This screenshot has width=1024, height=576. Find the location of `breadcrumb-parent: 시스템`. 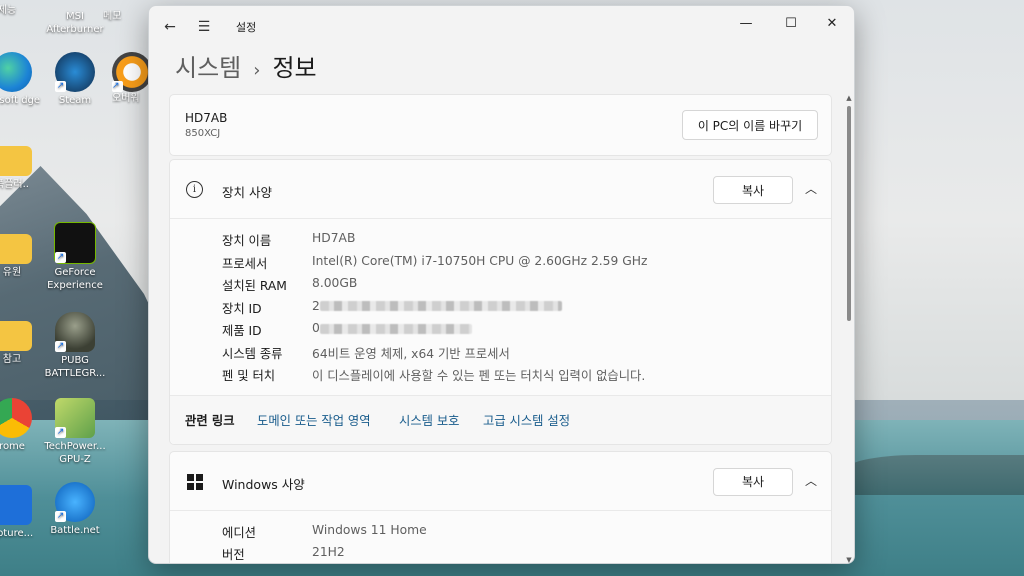

breadcrumb-parent: 시스템 is located at coordinates (208, 68).